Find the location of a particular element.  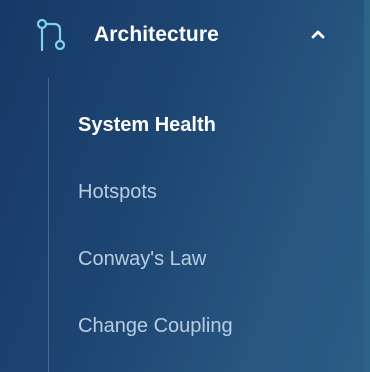

nav-item-label: System Health is located at coordinates (147, 125).